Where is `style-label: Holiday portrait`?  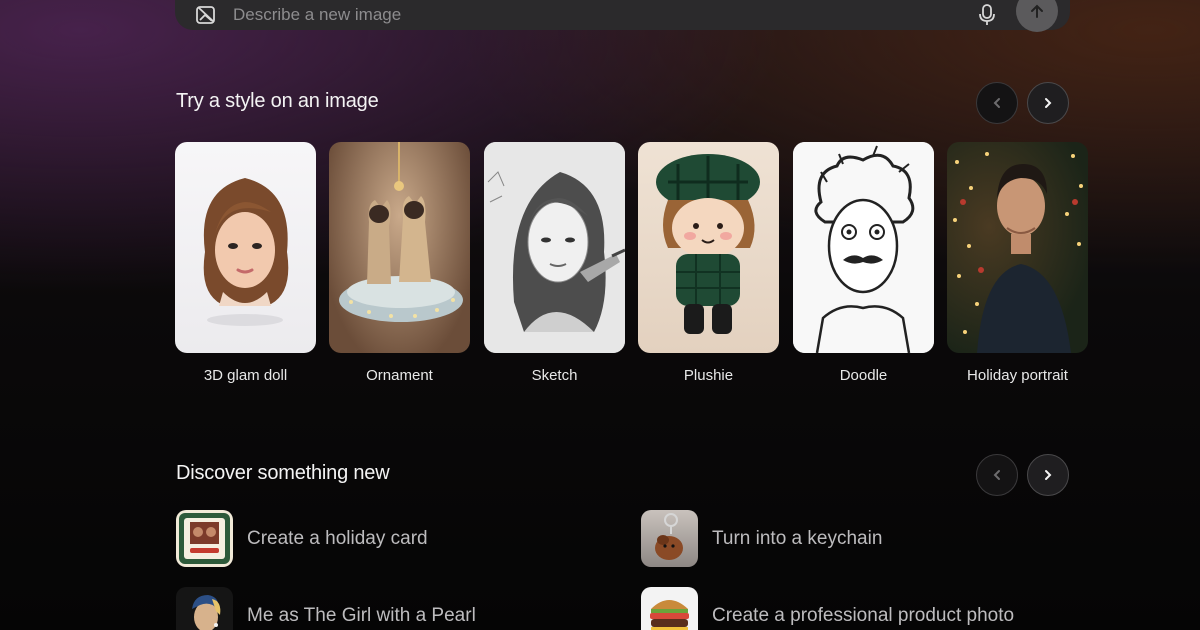 style-label: Holiday portrait is located at coordinates (1017, 375).